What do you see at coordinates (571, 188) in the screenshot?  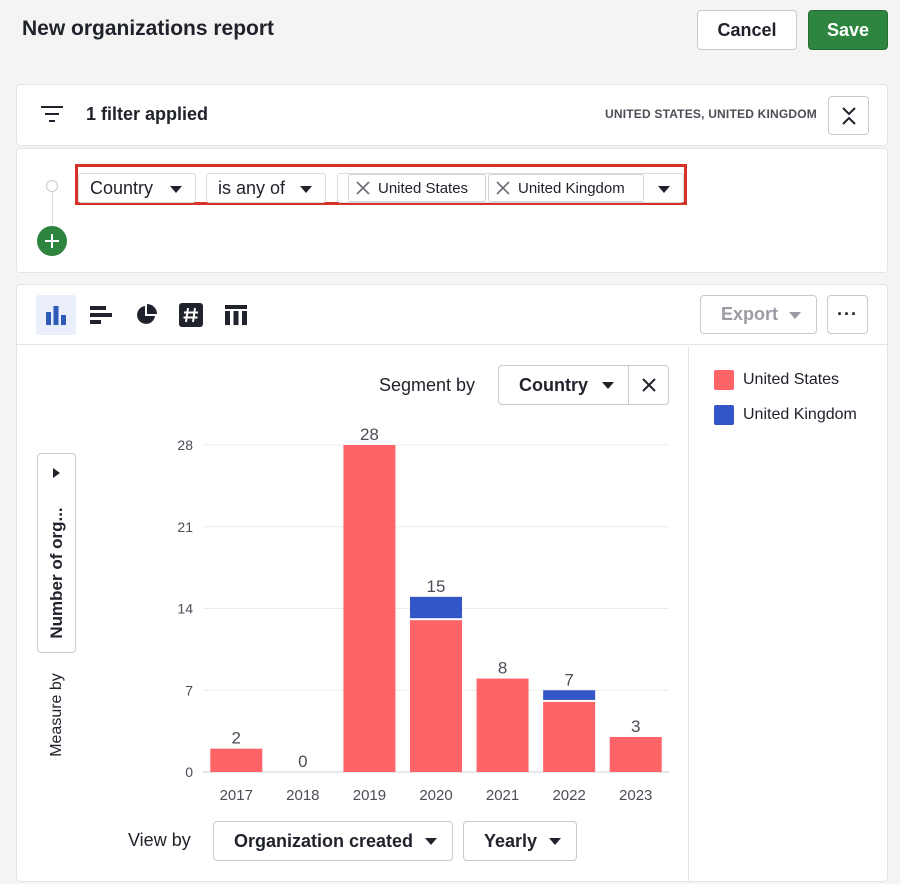 I see `chip-label: United Kingdom` at bounding box center [571, 188].